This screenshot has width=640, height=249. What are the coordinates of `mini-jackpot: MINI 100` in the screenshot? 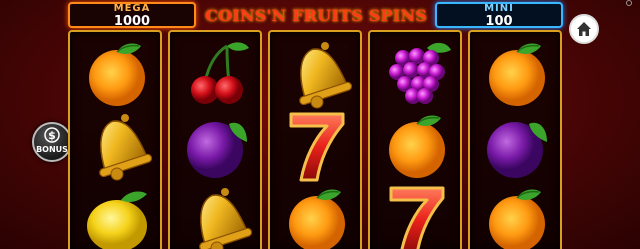 It's located at (499, 15).